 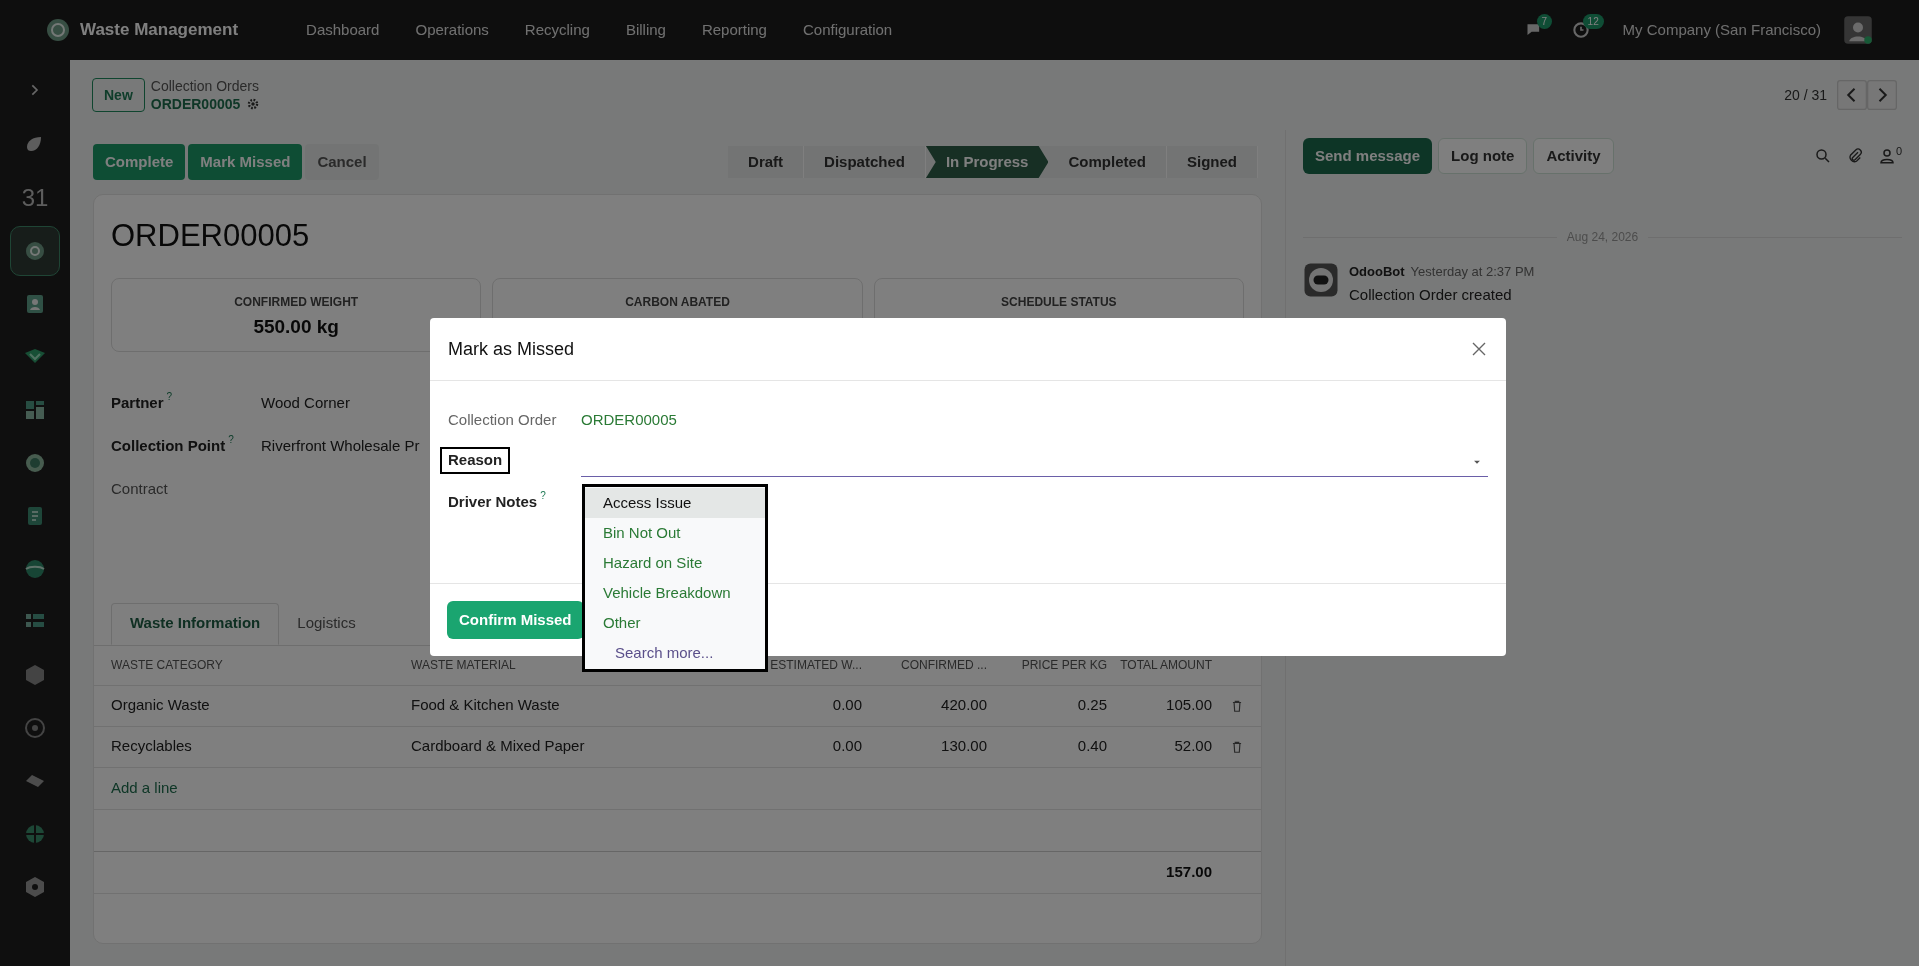 What do you see at coordinates (35, 198) in the screenshot?
I see `calendar-app-label: 31` at bounding box center [35, 198].